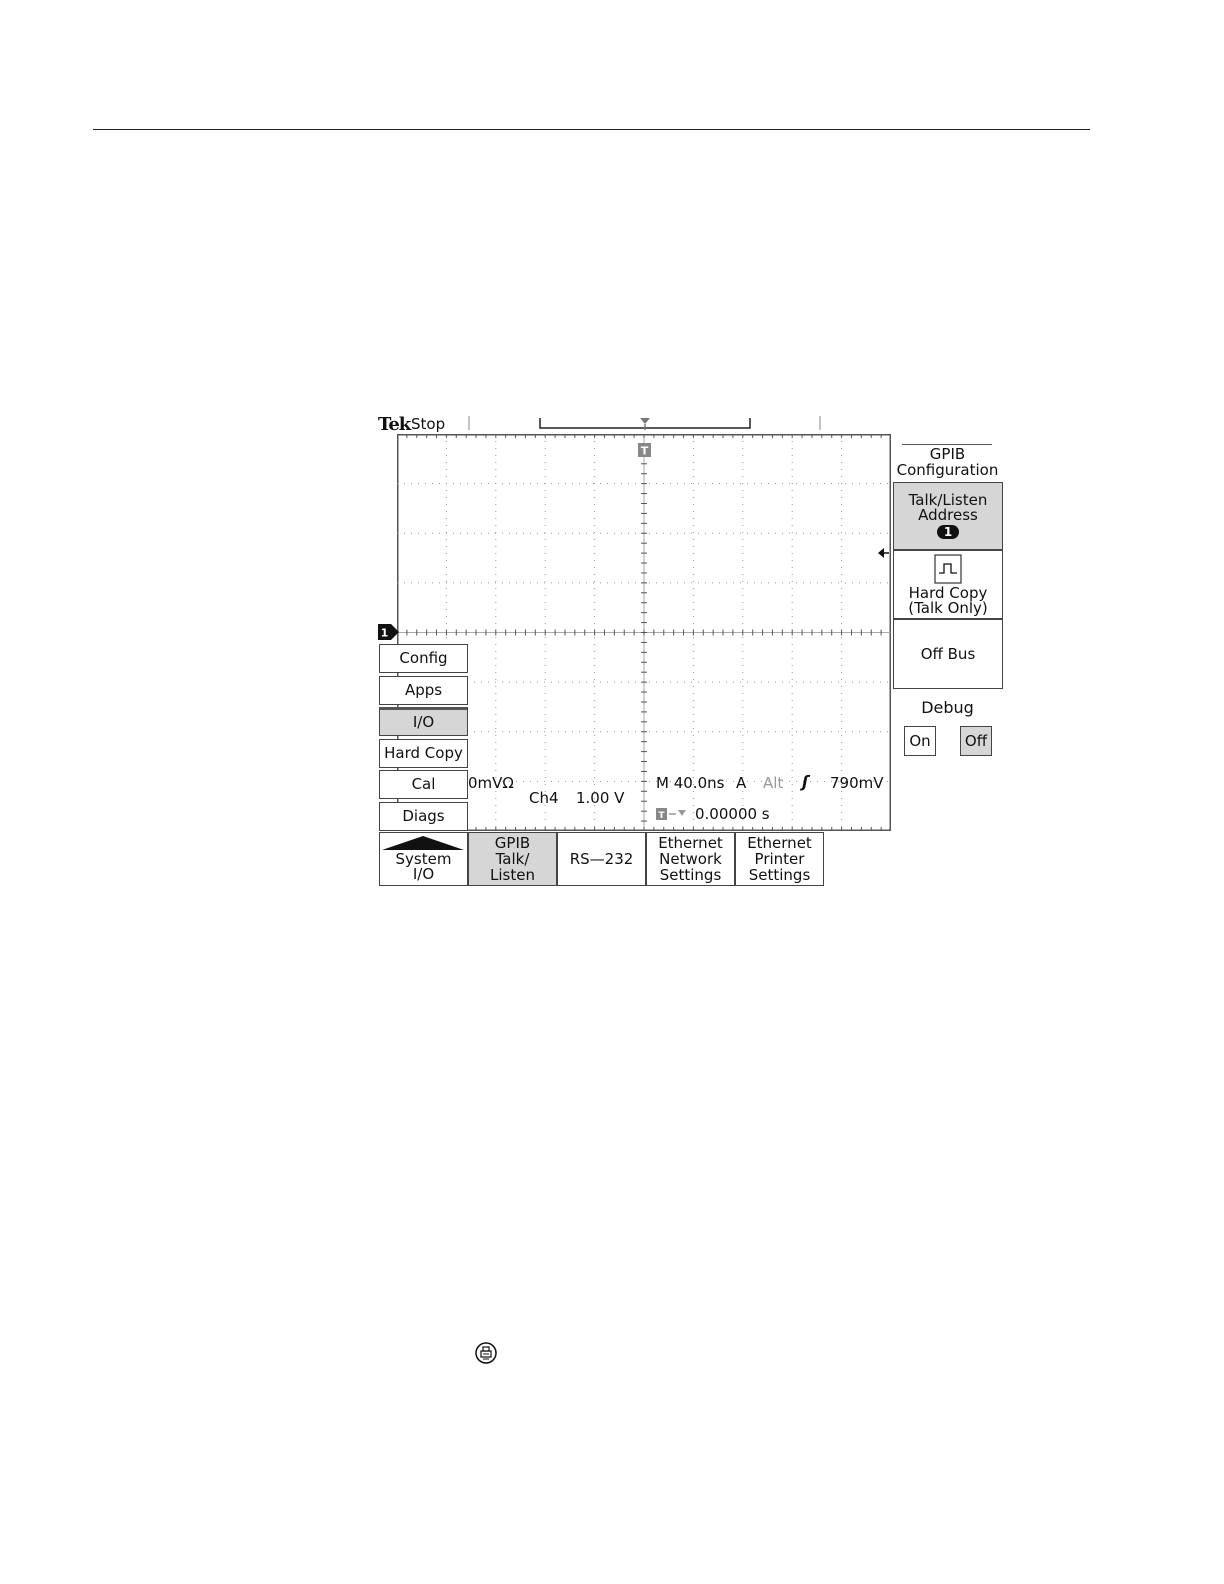  I want to click on tab-rs-232: RS—232, so click(601, 859).